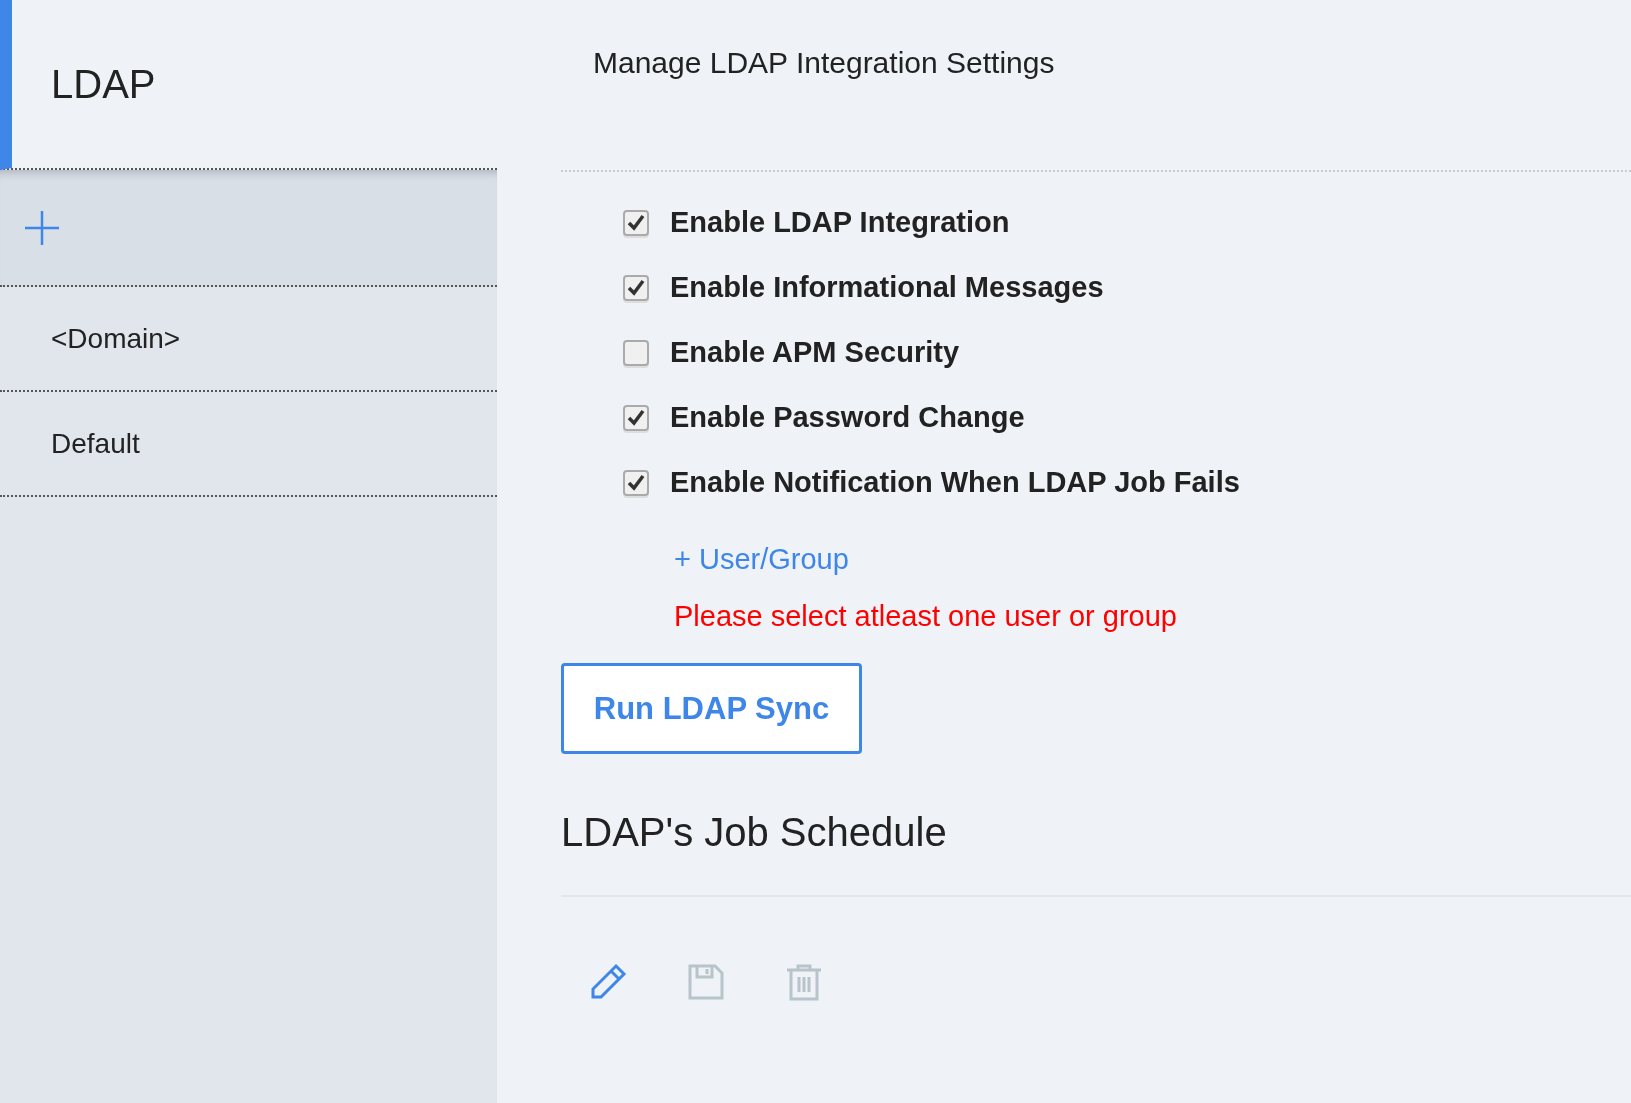 The height and width of the screenshot is (1103, 1631). What do you see at coordinates (248, 444) in the screenshot?
I see `sidebar-item: Default` at bounding box center [248, 444].